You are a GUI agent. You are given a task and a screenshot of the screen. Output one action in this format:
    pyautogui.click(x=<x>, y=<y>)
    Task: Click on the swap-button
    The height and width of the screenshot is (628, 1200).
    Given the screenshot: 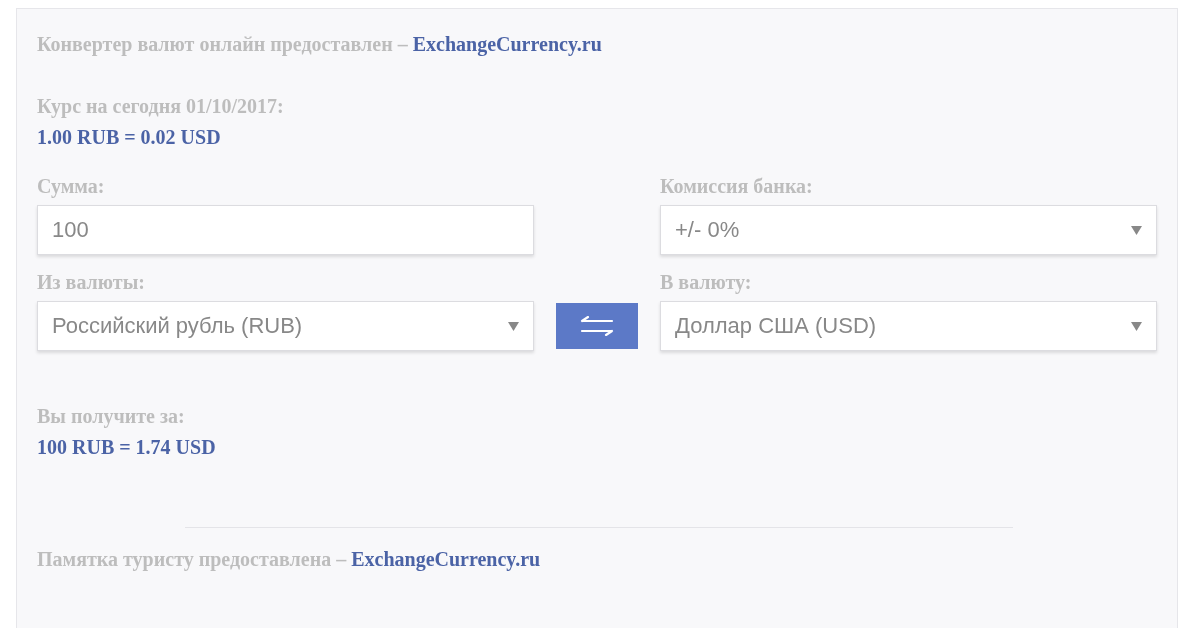 What is the action you would take?
    pyautogui.click(x=597, y=326)
    